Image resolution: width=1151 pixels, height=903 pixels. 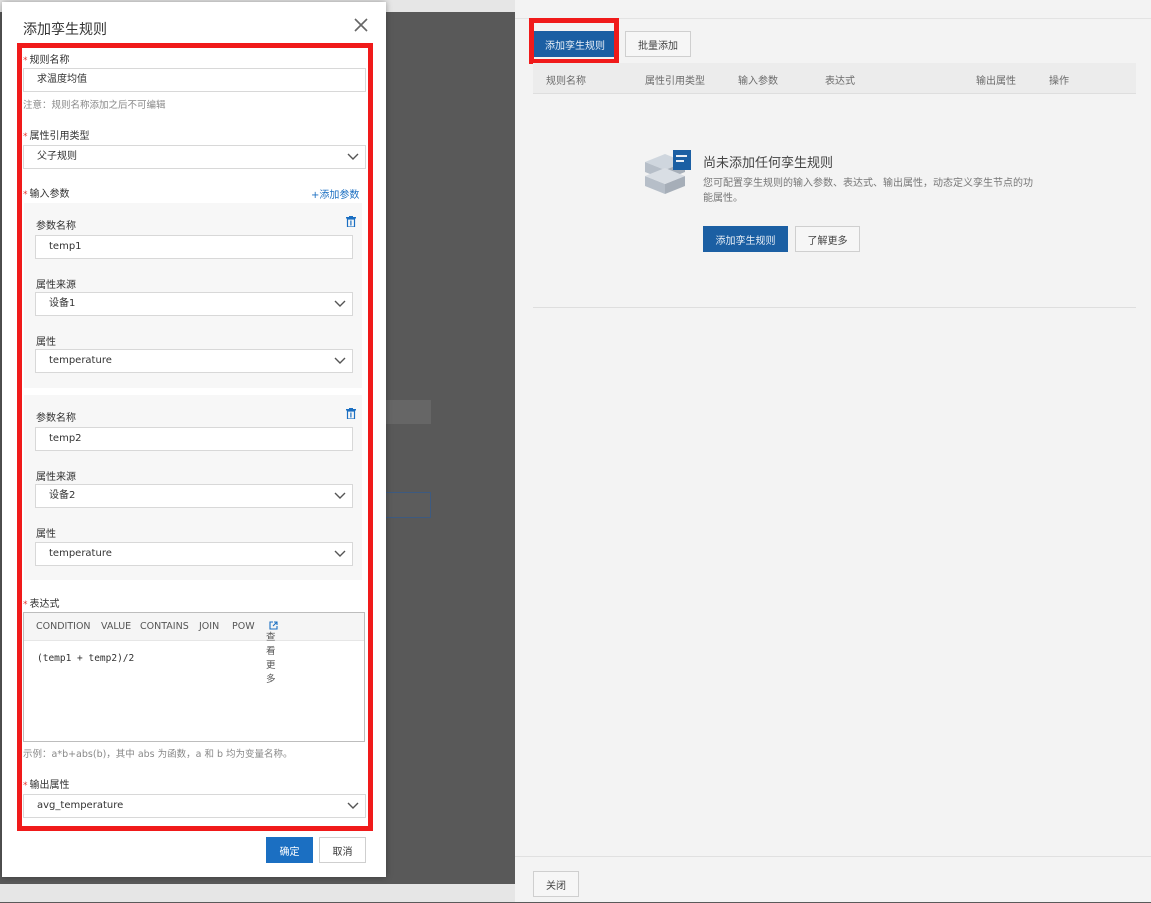 What do you see at coordinates (758, 81) in the screenshot?
I see `col-input-params: 输入参数` at bounding box center [758, 81].